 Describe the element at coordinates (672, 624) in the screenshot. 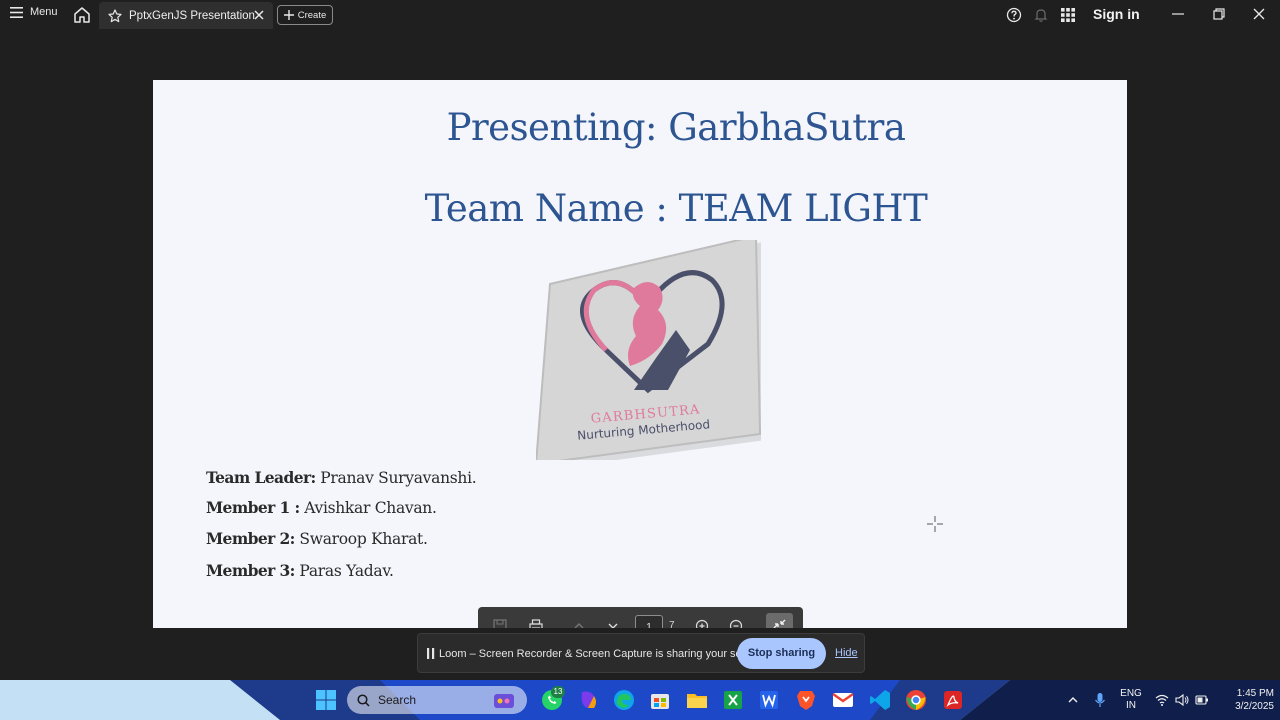

I see `page-total: 7` at that location.